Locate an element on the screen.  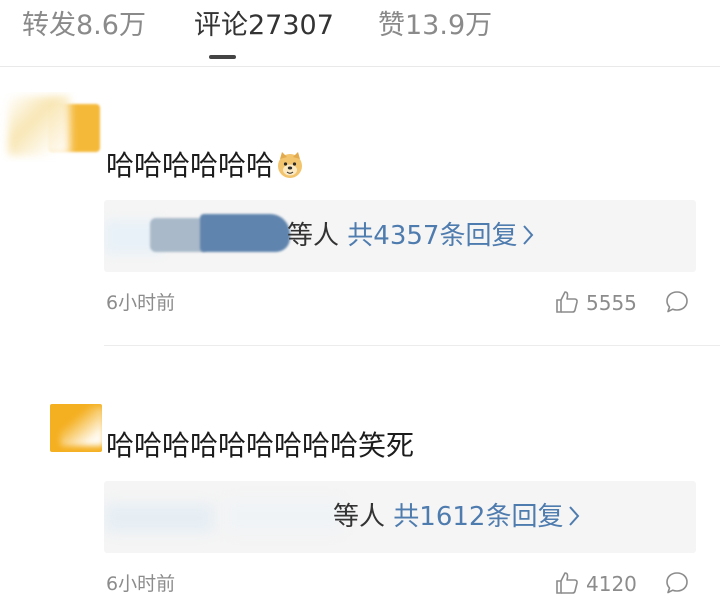
tabs-divider is located at coordinates (360, 66).